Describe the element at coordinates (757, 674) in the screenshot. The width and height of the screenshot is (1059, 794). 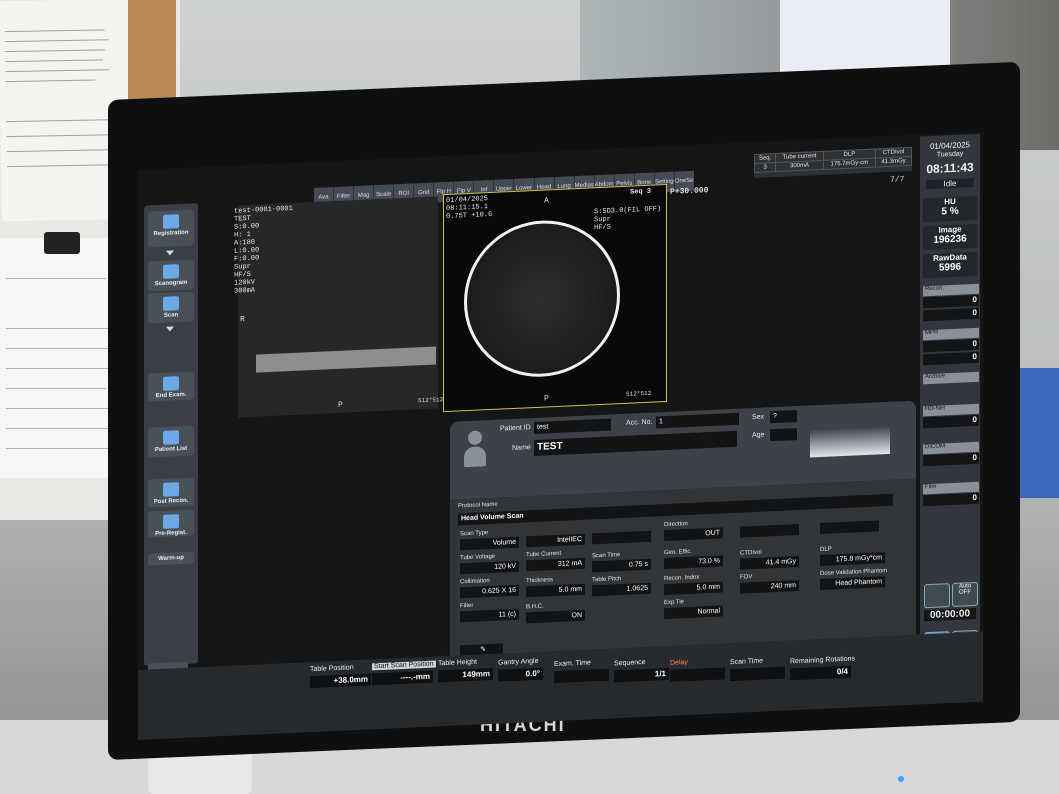
I see `scan-time-status-value` at that location.